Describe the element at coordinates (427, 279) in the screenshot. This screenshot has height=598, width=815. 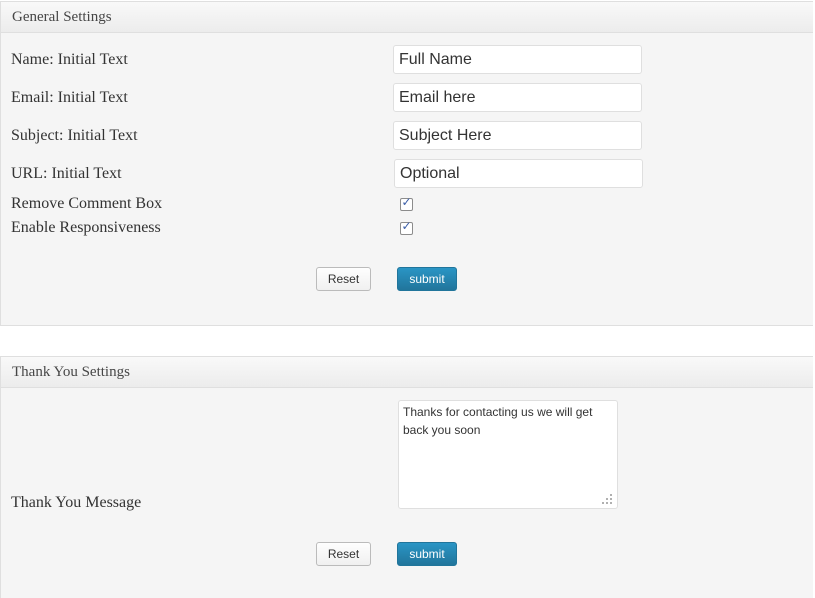
I see `general-submit-button: submit` at that location.